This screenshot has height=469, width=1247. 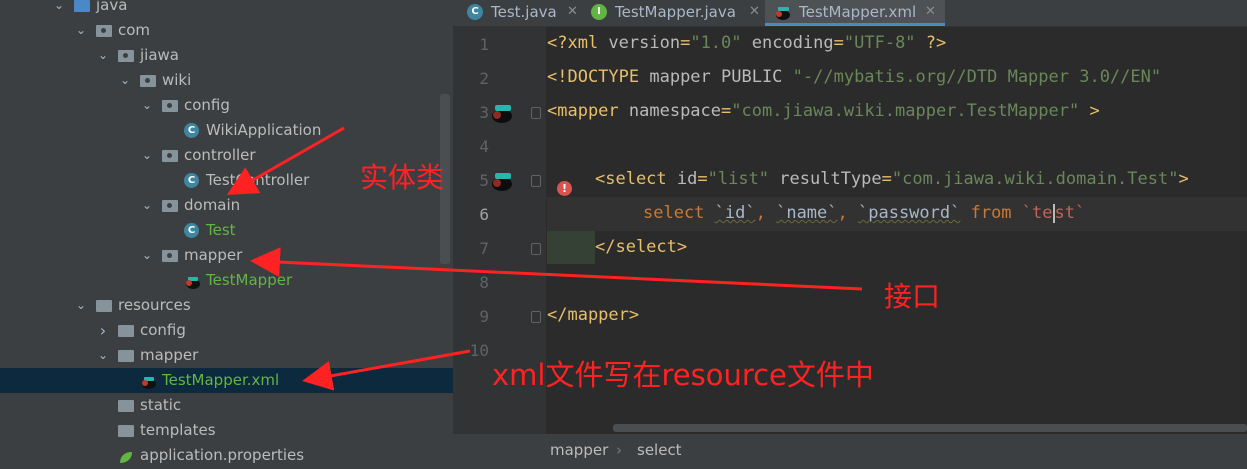 What do you see at coordinates (524, 12) in the screenshot?
I see `tab-label: Test.java` at bounding box center [524, 12].